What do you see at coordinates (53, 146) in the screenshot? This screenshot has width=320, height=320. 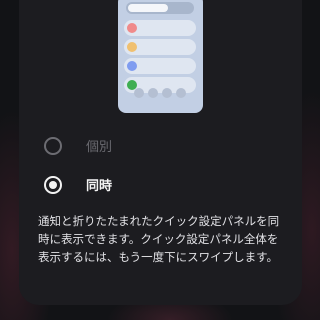 I see `radio-button` at bounding box center [53, 146].